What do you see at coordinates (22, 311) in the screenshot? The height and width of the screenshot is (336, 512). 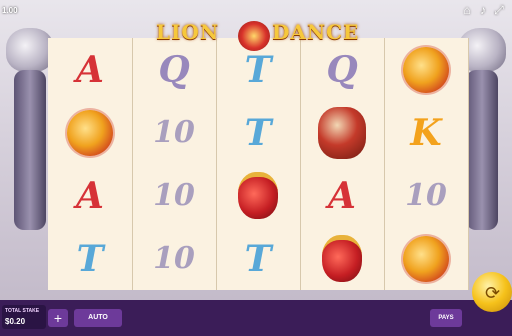 I see `stake-label: TOTAL STAKE` at bounding box center [22, 311].